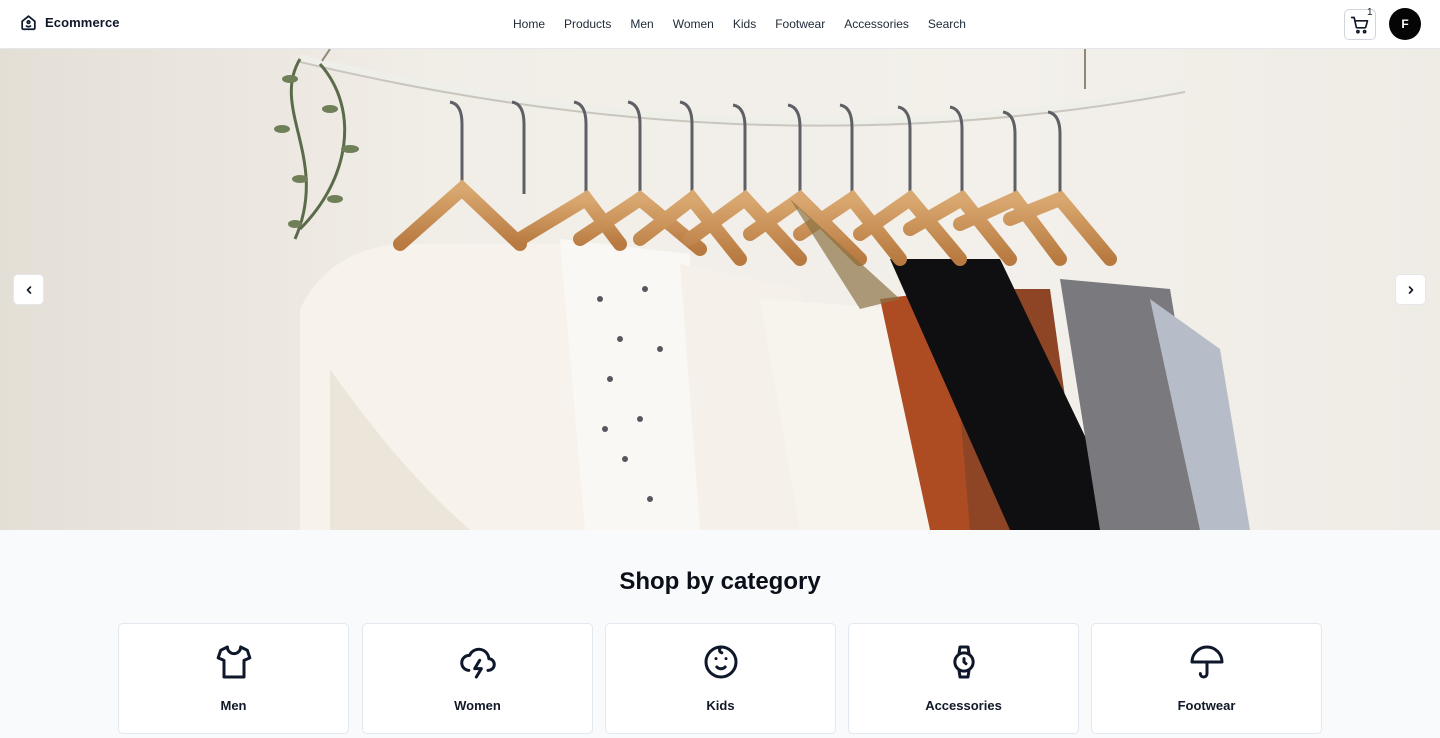  I want to click on shirt-icon, so click(233, 662).